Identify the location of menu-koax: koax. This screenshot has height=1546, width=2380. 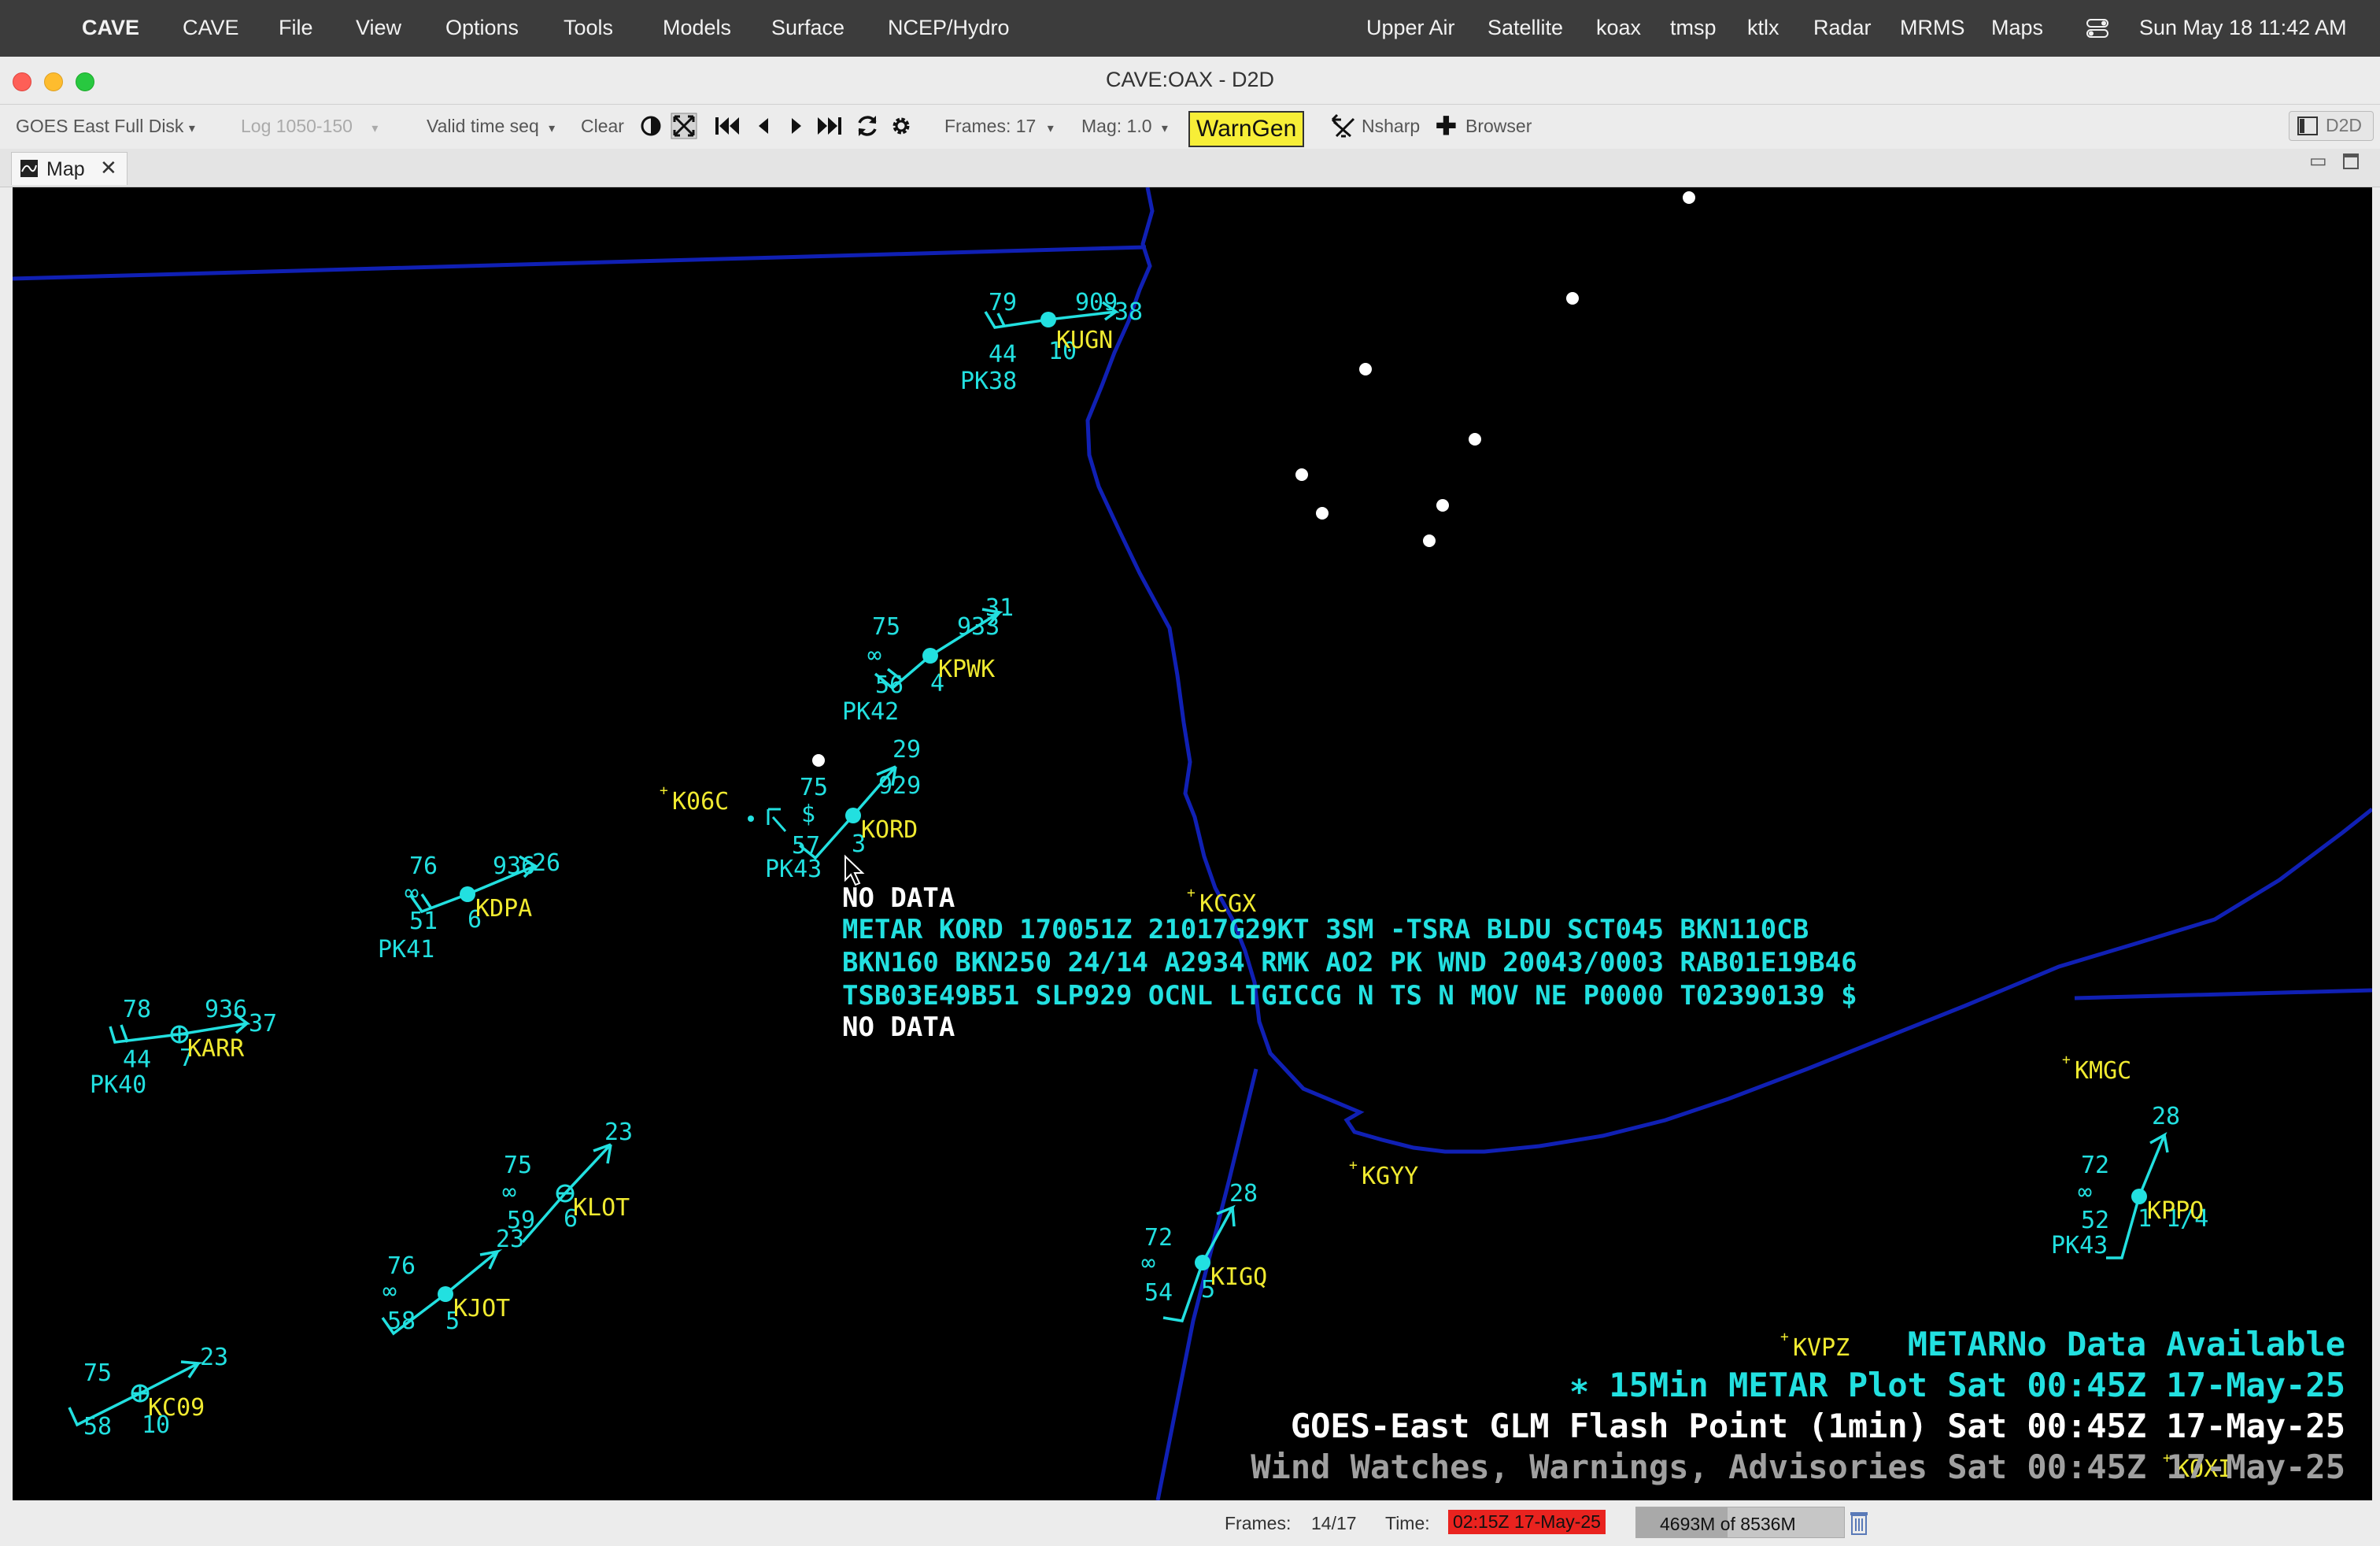
(1619, 28).